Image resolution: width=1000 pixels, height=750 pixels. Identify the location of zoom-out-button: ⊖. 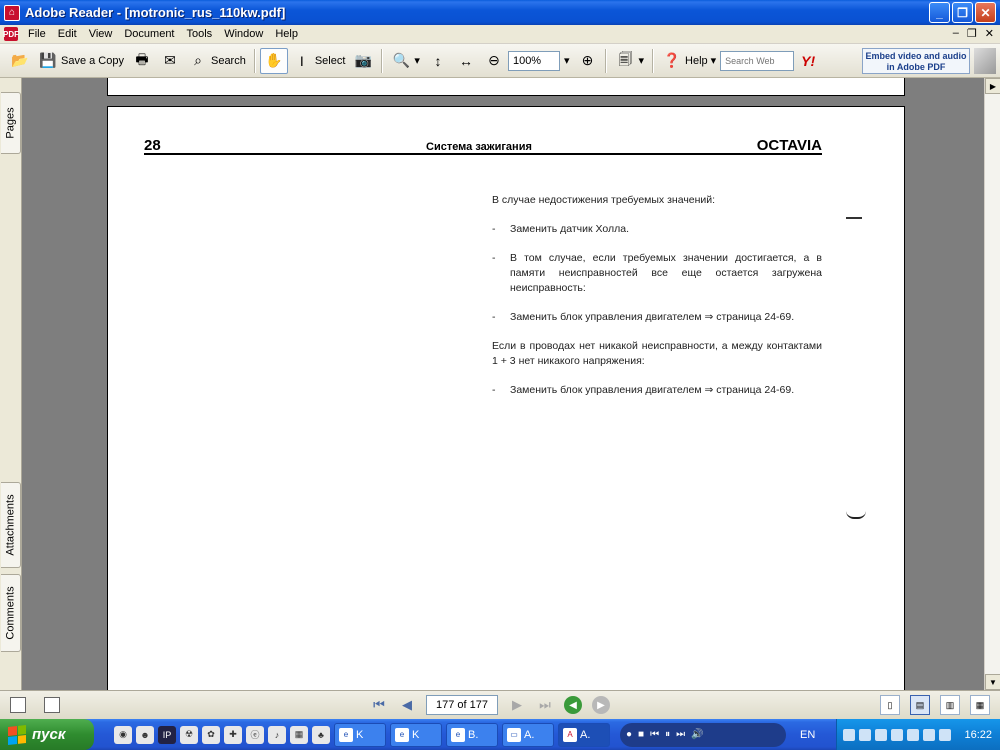
(494, 61).